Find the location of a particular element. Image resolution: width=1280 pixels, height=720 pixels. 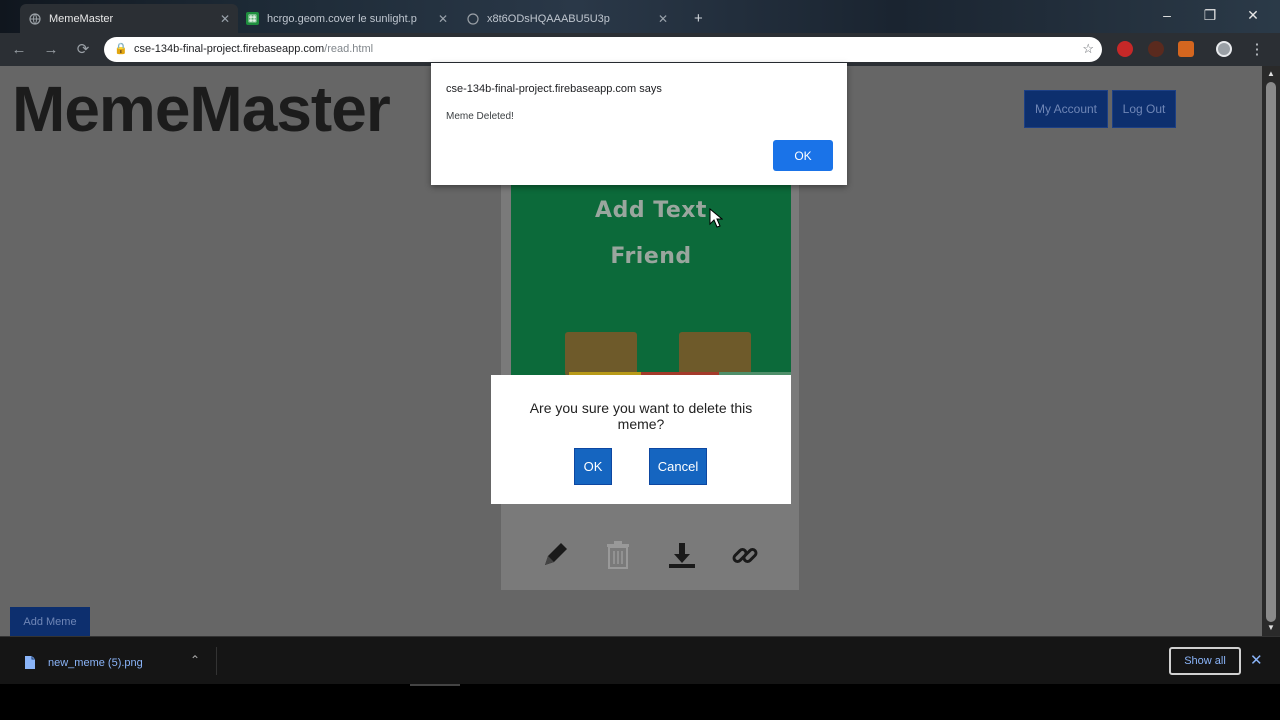

meme-block-left is located at coordinates (601, 354).